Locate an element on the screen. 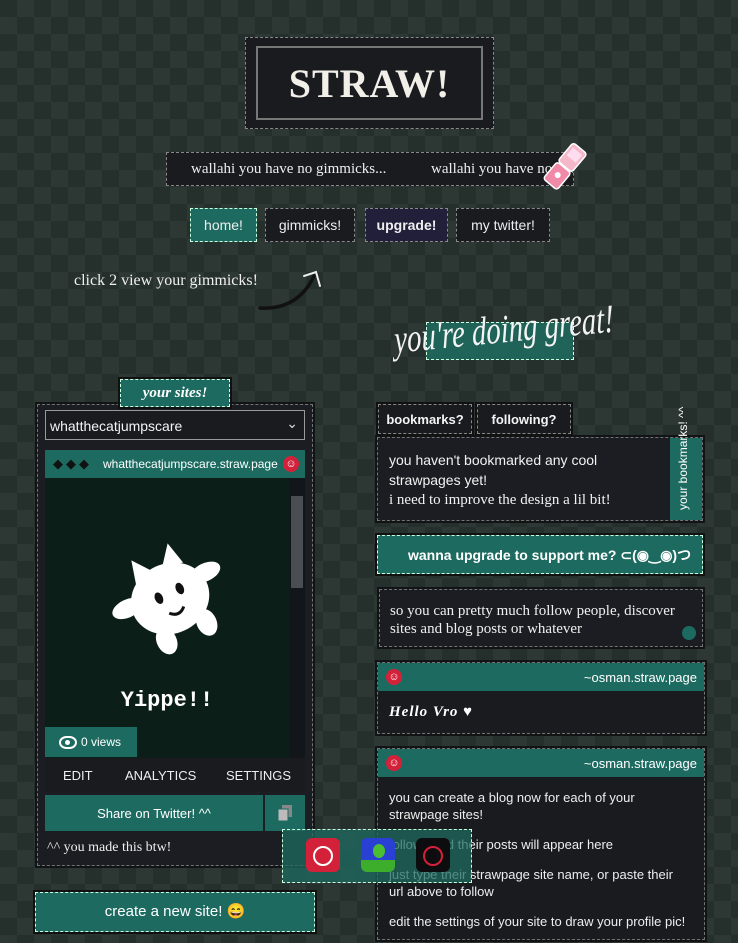 Image resolution: width=738 pixels, height=943 pixels. smiley-app-icon is located at coordinates (323, 855).